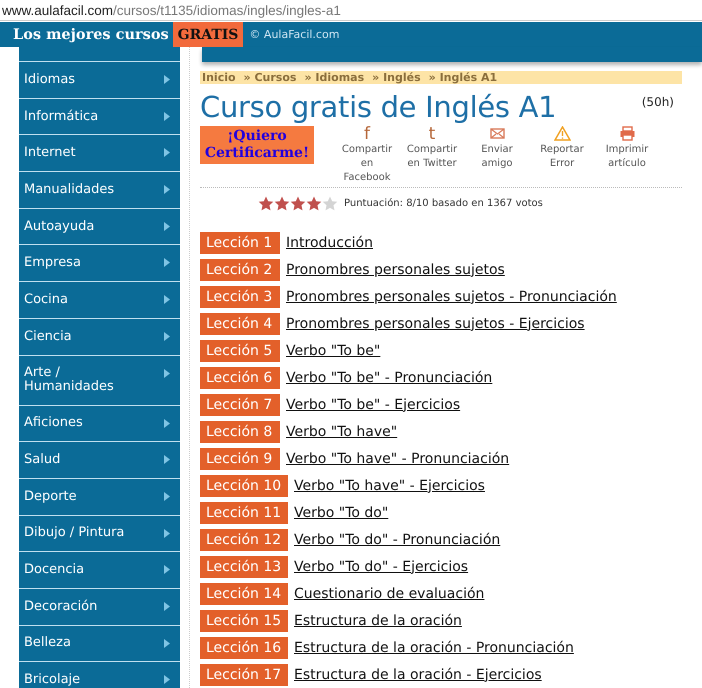 This screenshot has width=702, height=688. What do you see at coordinates (244, 675) in the screenshot?
I see `lesson-number: Lección 17` at bounding box center [244, 675].